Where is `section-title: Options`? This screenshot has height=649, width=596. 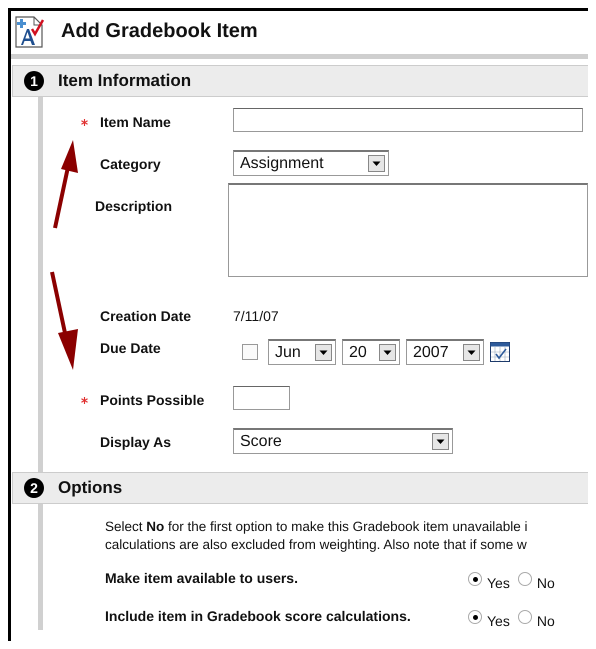
section-title: Options is located at coordinates (90, 488).